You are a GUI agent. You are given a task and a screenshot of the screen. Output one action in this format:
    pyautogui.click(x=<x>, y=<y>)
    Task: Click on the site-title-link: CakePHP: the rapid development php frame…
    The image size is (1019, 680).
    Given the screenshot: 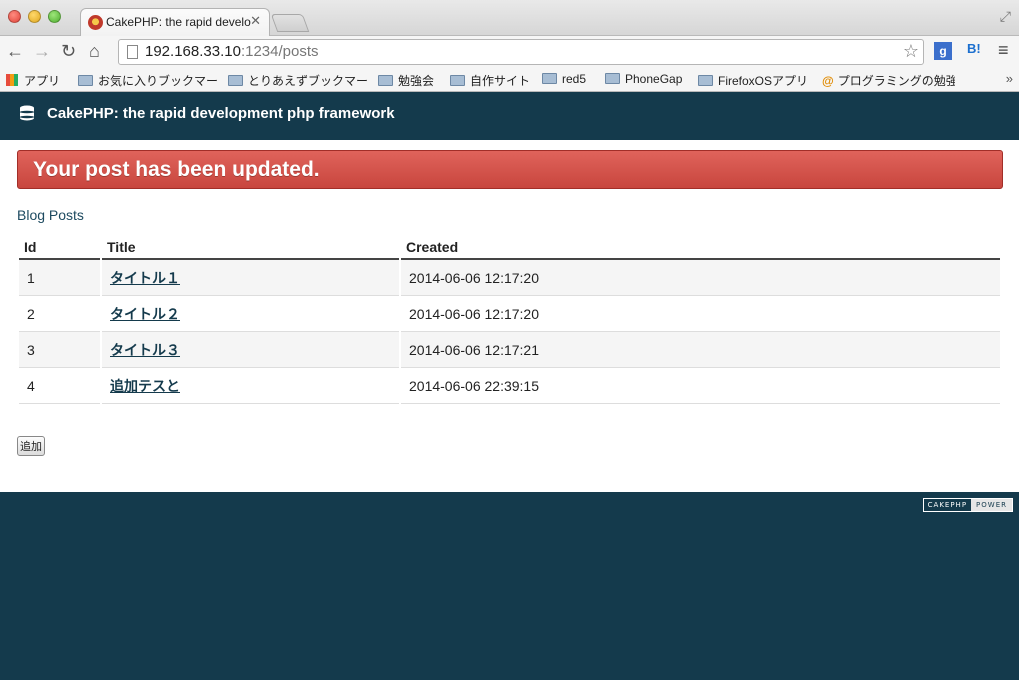 What is the action you would take?
    pyautogui.click(x=221, y=113)
    